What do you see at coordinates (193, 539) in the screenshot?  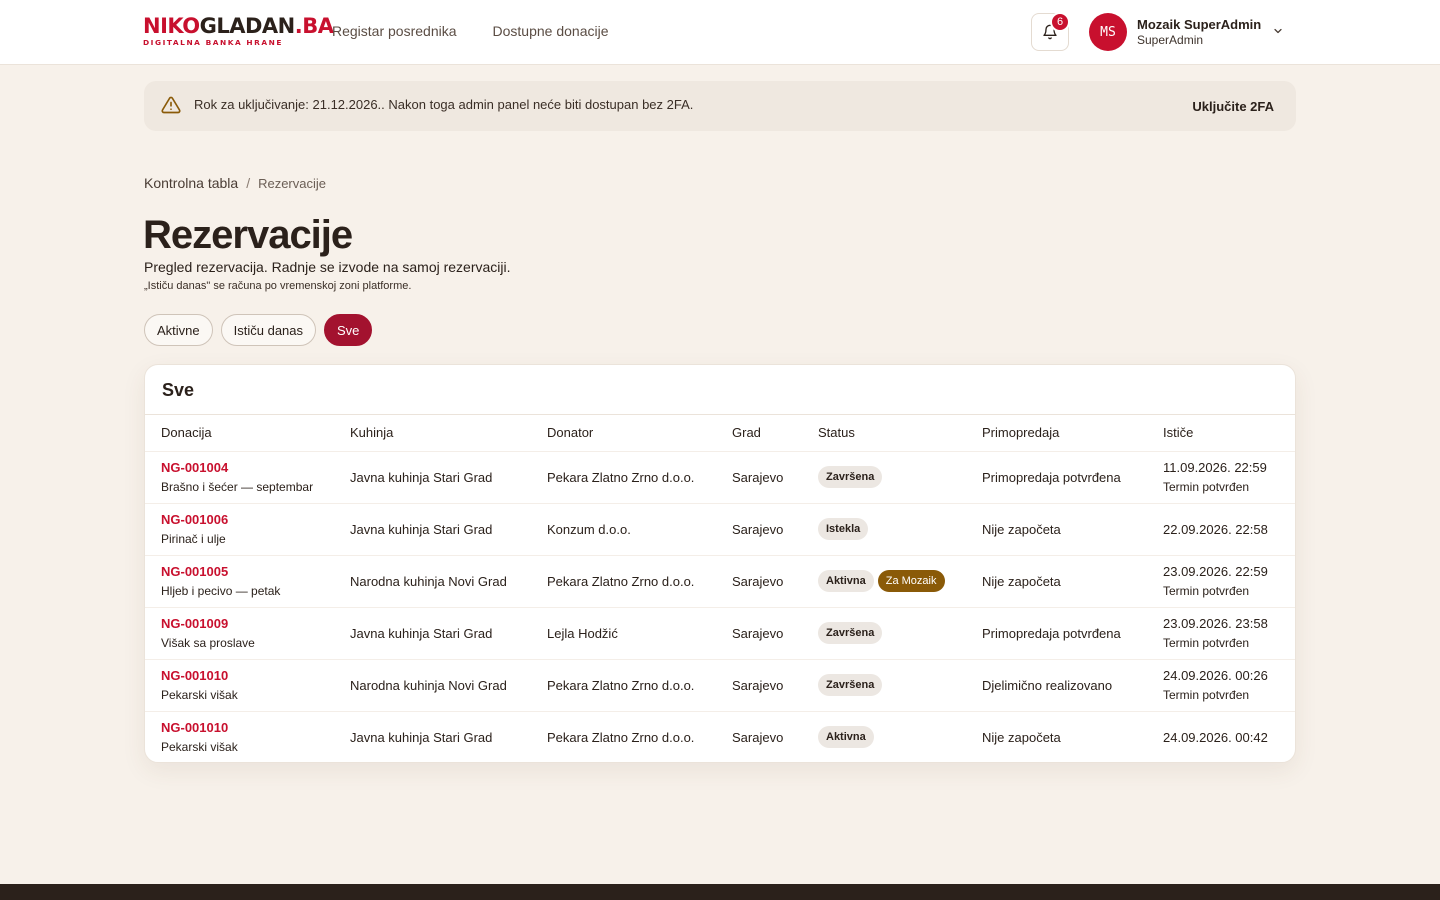 I see `donation-name: Pirinač i ulje` at bounding box center [193, 539].